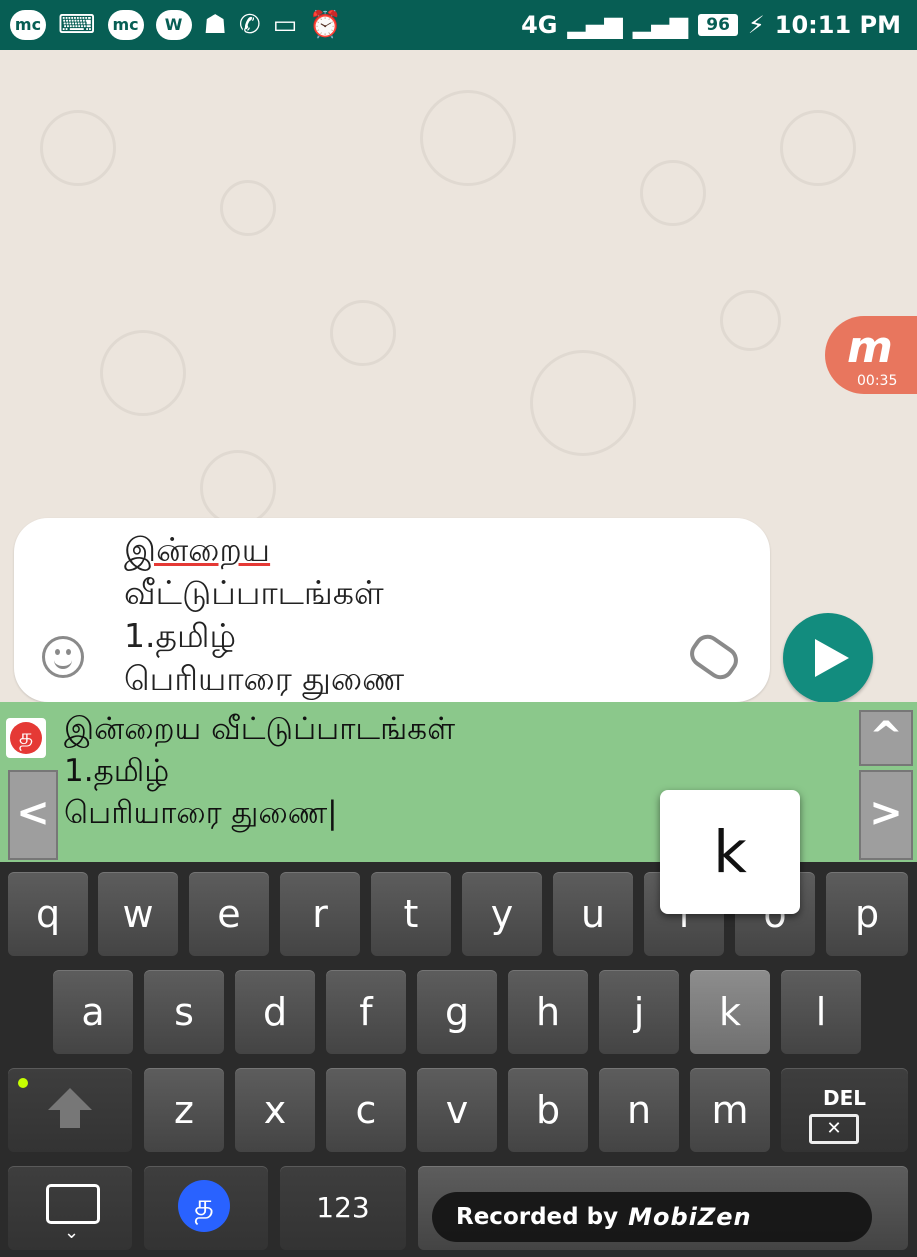 The height and width of the screenshot is (1257, 917). Describe the element at coordinates (714, 657) in the screenshot. I see `attach-icon` at that location.